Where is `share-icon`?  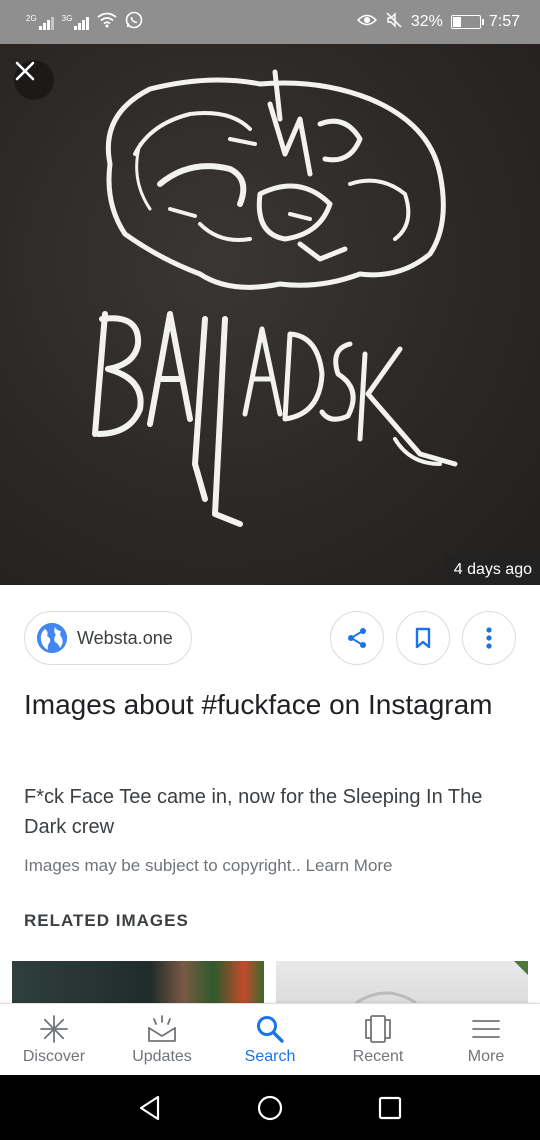 share-icon is located at coordinates (357, 638).